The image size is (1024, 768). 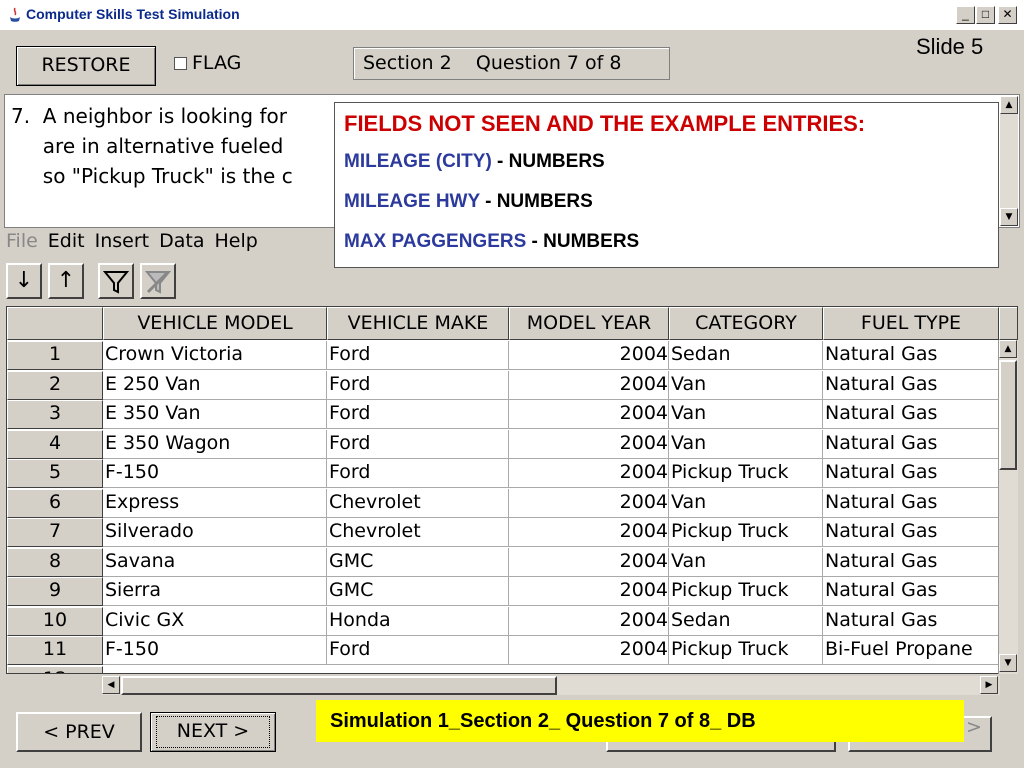 What do you see at coordinates (86, 66) in the screenshot?
I see `restore-button: RESTORE` at bounding box center [86, 66].